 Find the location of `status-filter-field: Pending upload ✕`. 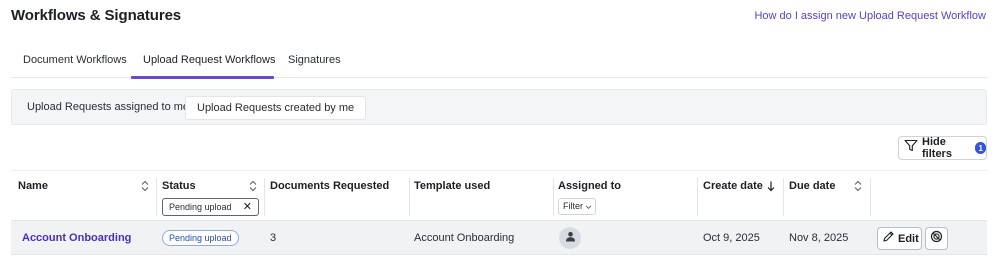

status-filter-field: Pending upload ✕ is located at coordinates (210, 207).